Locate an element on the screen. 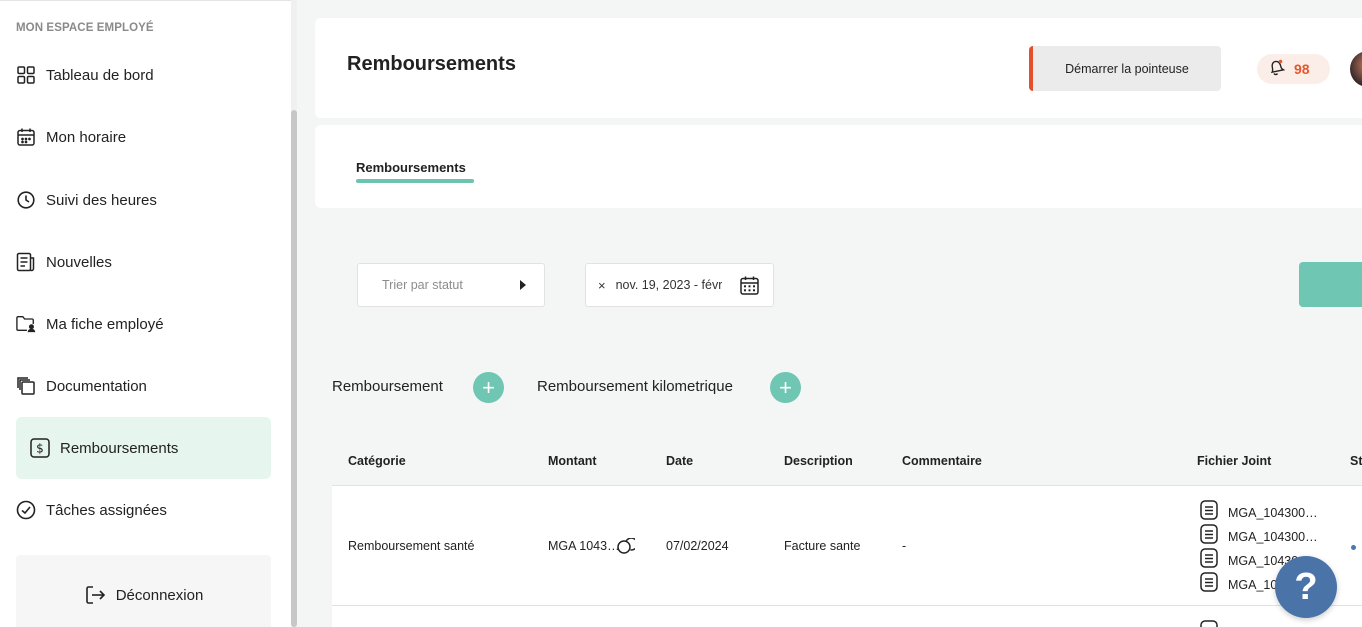 This screenshot has width=1362, height=627. sidebar-item-label: Documentation is located at coordinates (96, 386).